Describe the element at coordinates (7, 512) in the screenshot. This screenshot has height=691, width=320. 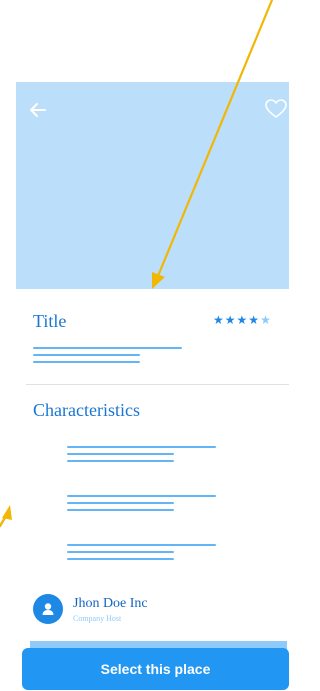
I see `annotation-arrowhead` at that location.